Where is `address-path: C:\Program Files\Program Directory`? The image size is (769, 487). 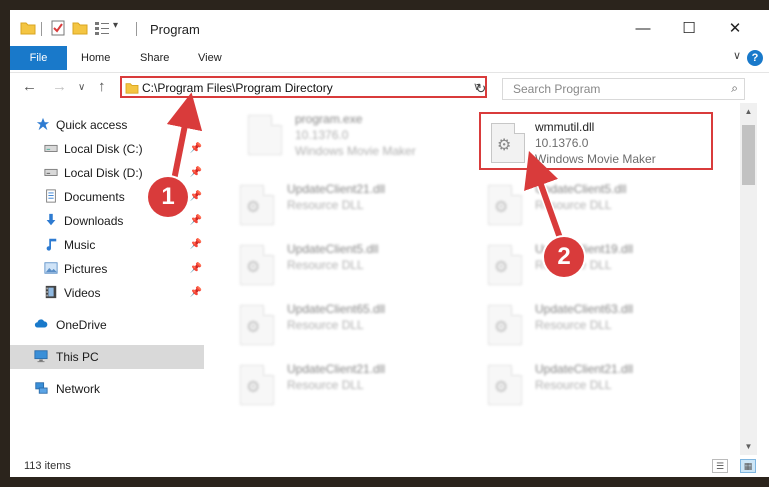 address-path: C:\Program Files\Program Directory is located at coordinates (237, 88).